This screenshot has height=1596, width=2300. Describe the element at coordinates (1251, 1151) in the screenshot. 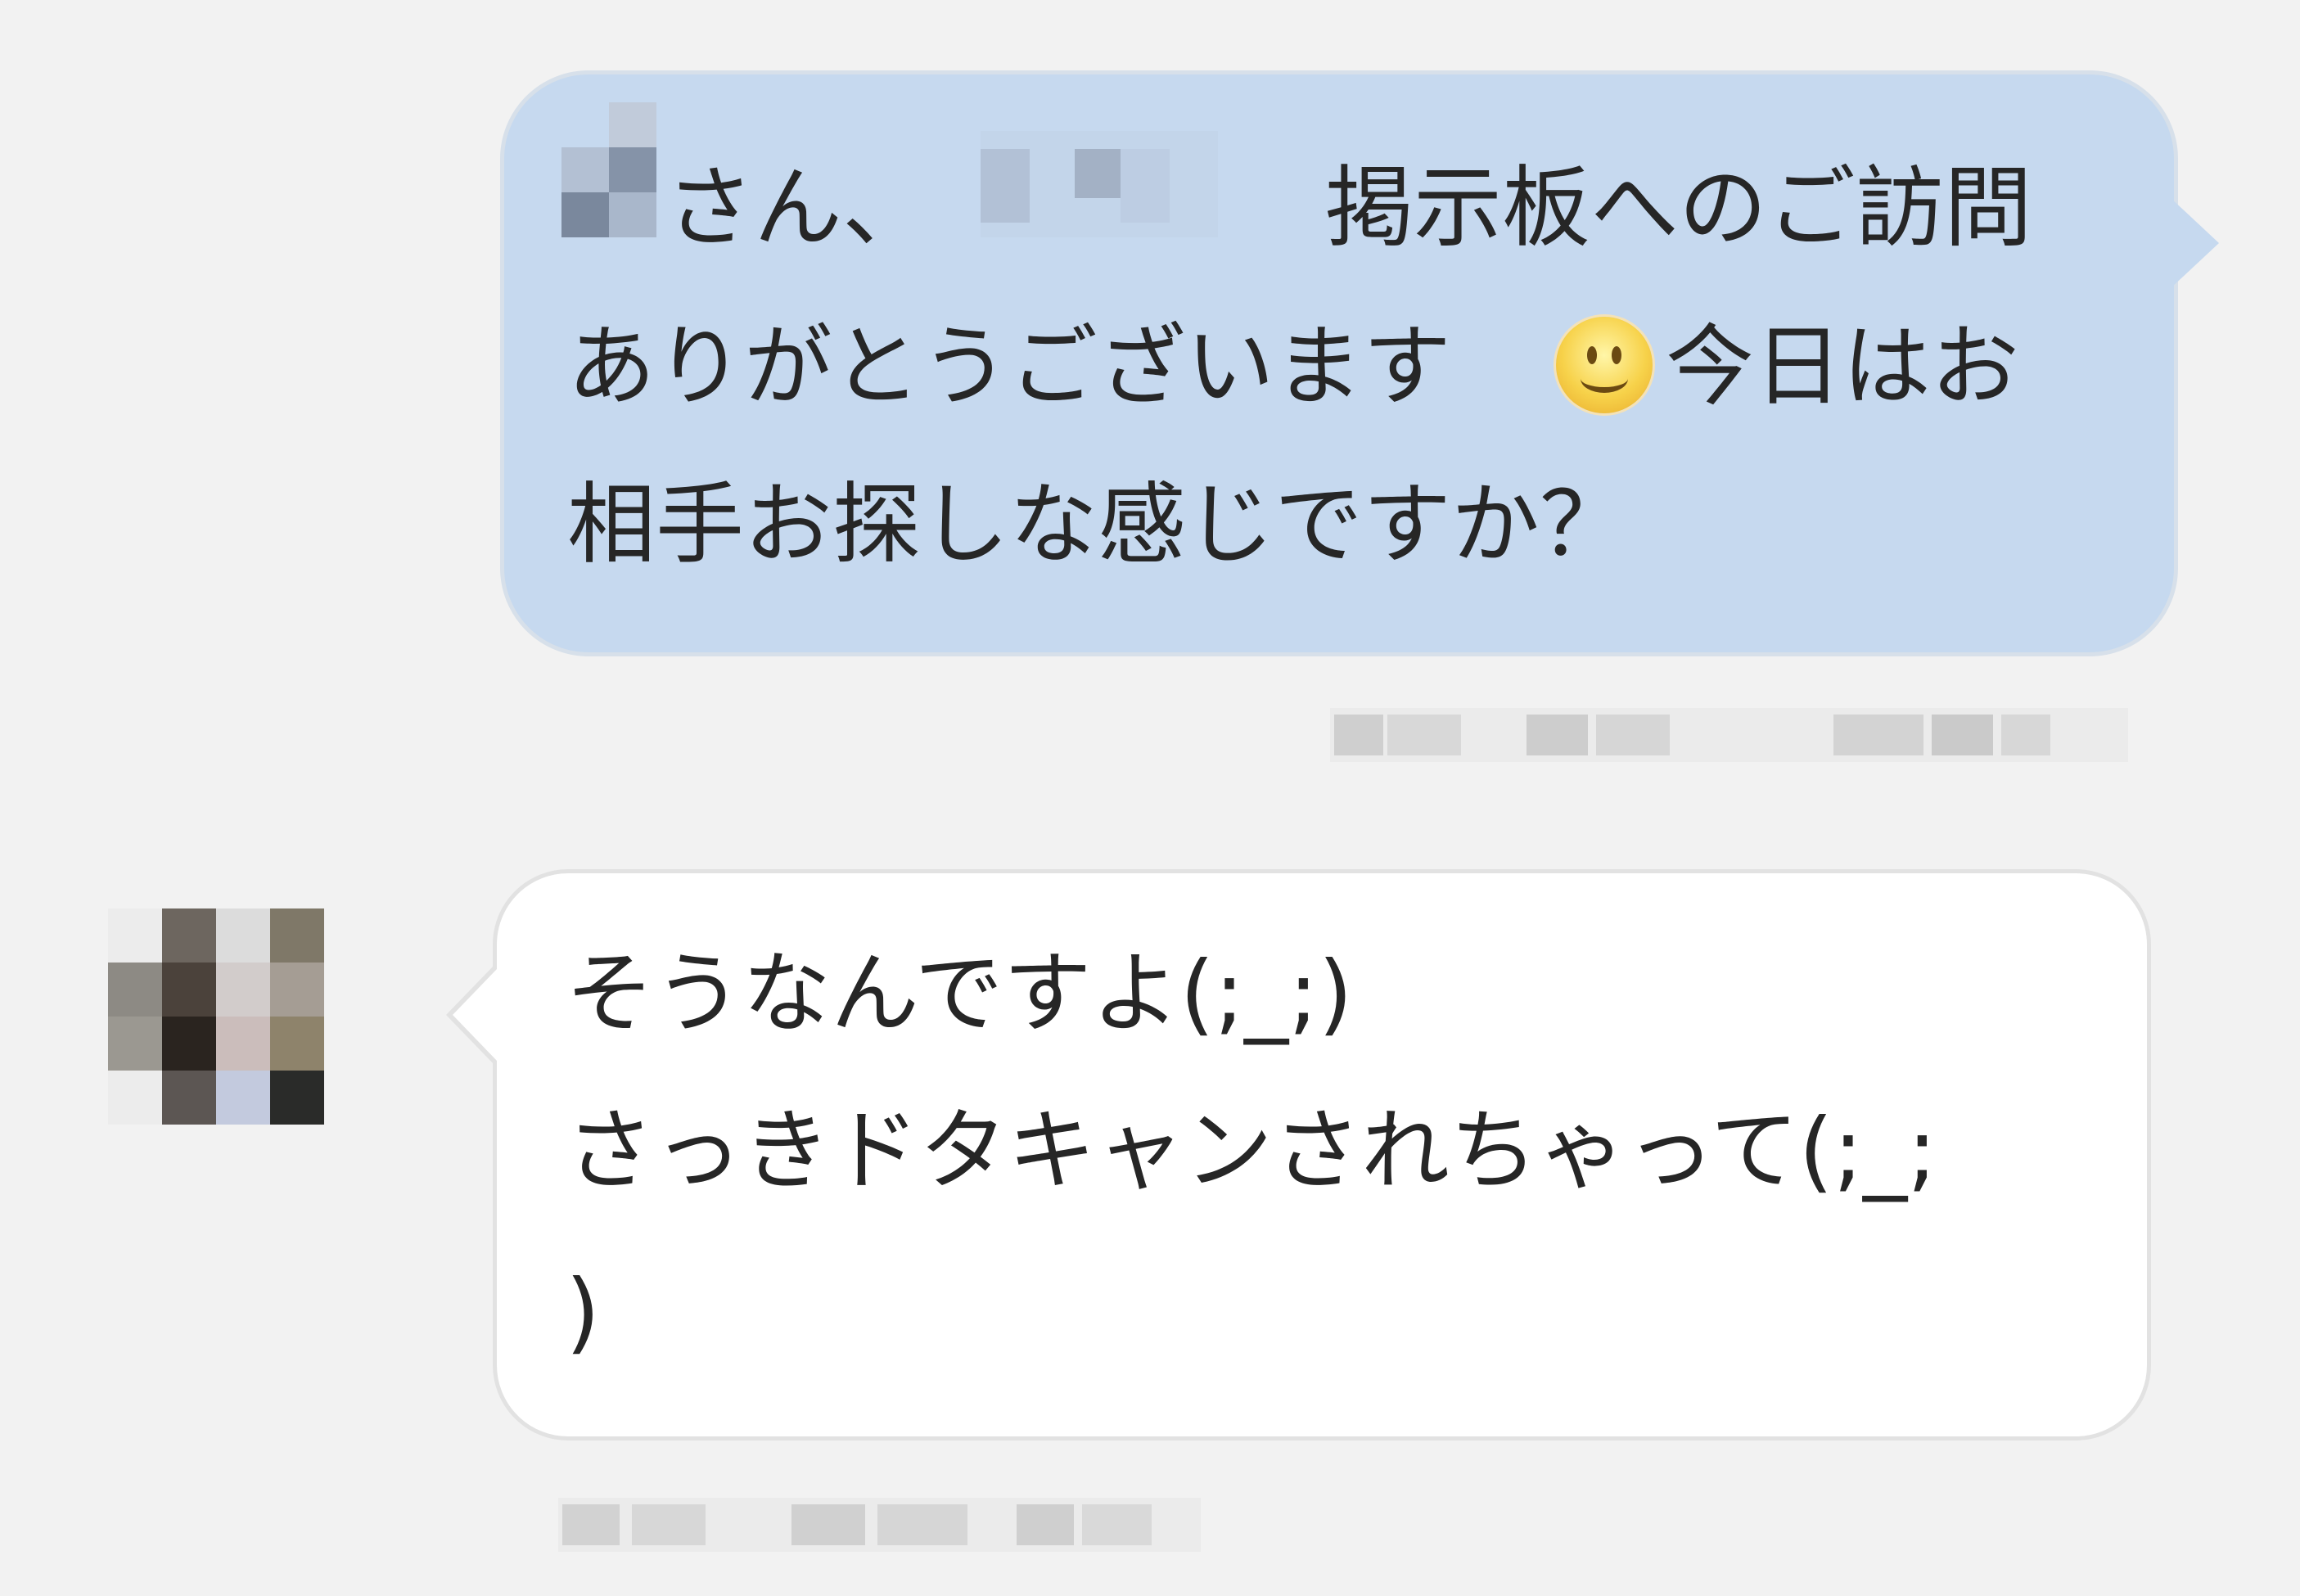

I see `message-text: さっきドタキャンされちゃって(;_;` at that location.